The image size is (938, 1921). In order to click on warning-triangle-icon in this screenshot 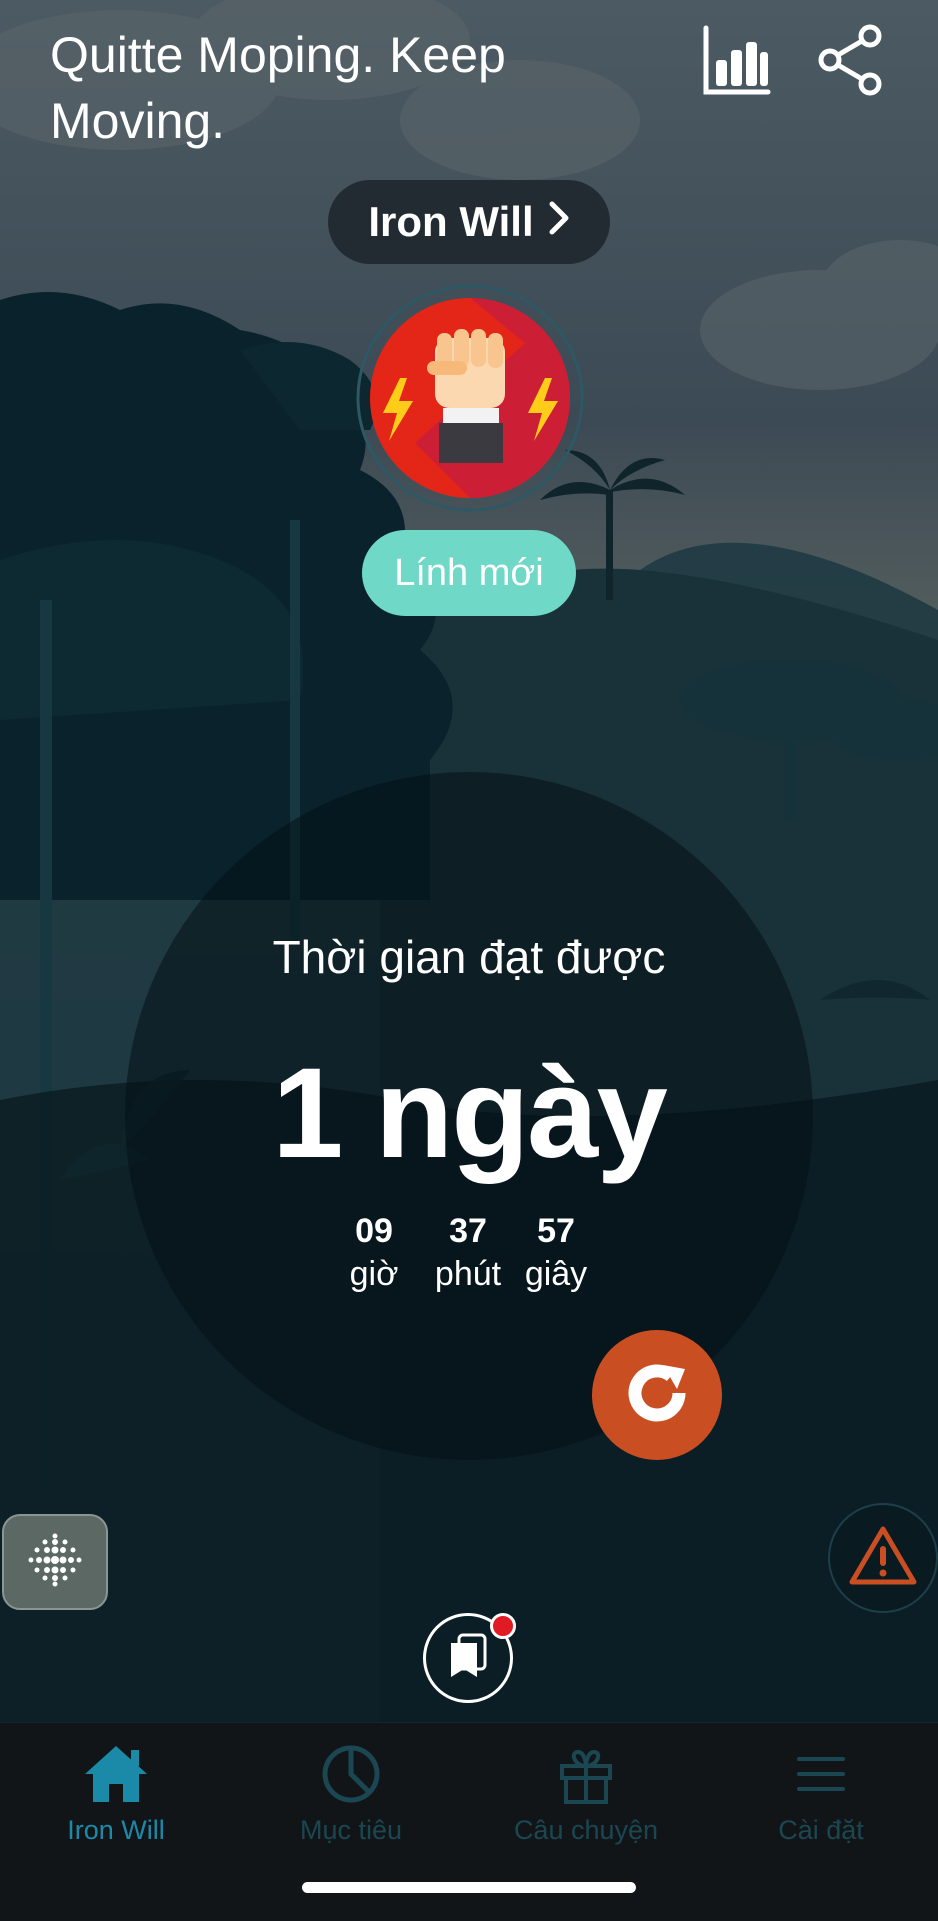, I will do `click(883, 1558)`.